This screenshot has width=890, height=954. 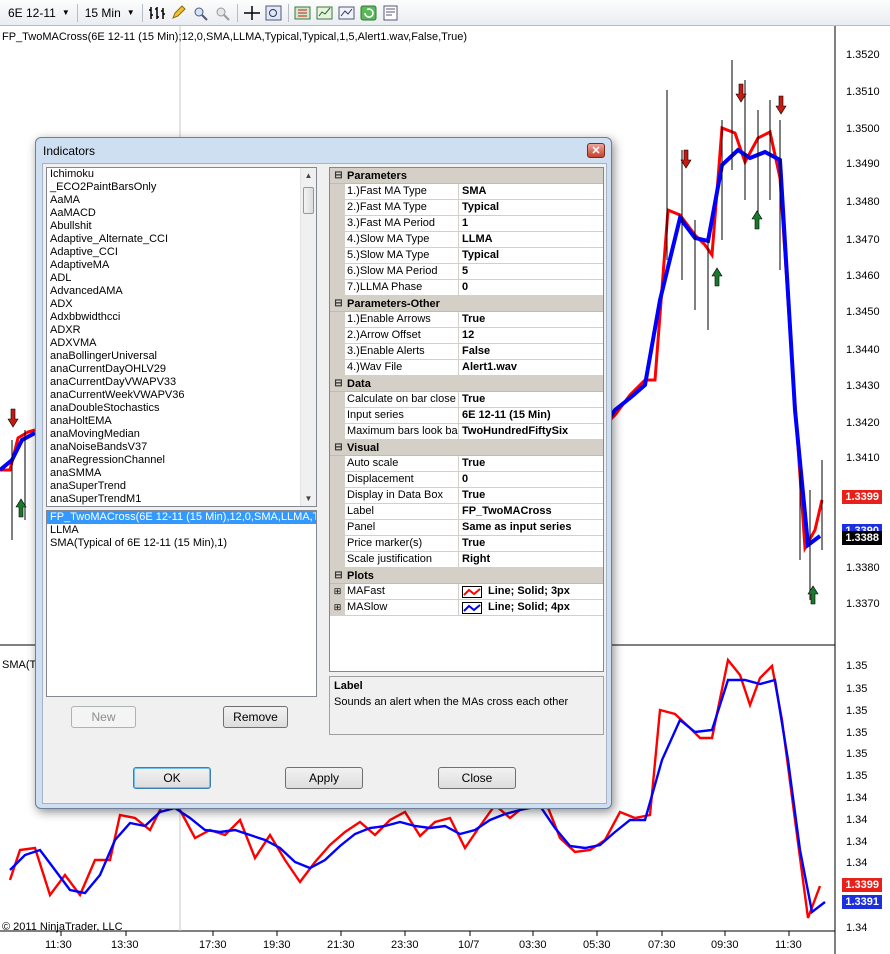 I want to click on grid-row: Label FP_TwoMACross, so click(x=466, y=512).